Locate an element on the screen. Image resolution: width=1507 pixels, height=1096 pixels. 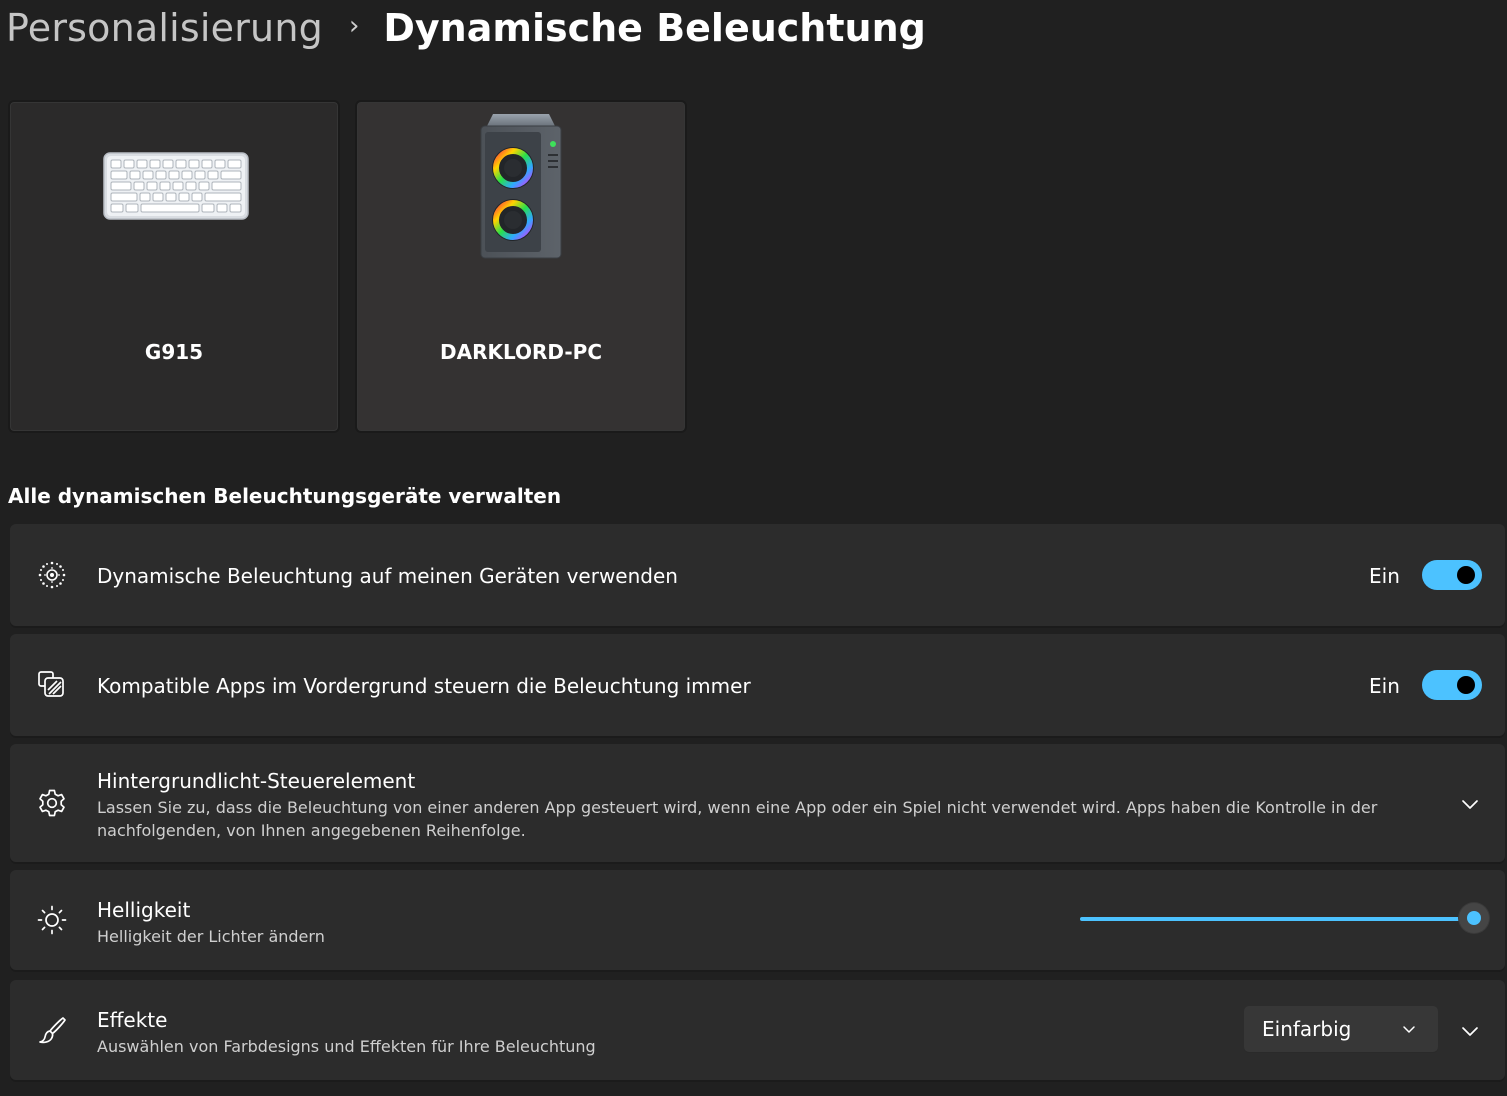
device-card-darklord-pc: DARKLORD-PC is located at coordinates (521, 266).